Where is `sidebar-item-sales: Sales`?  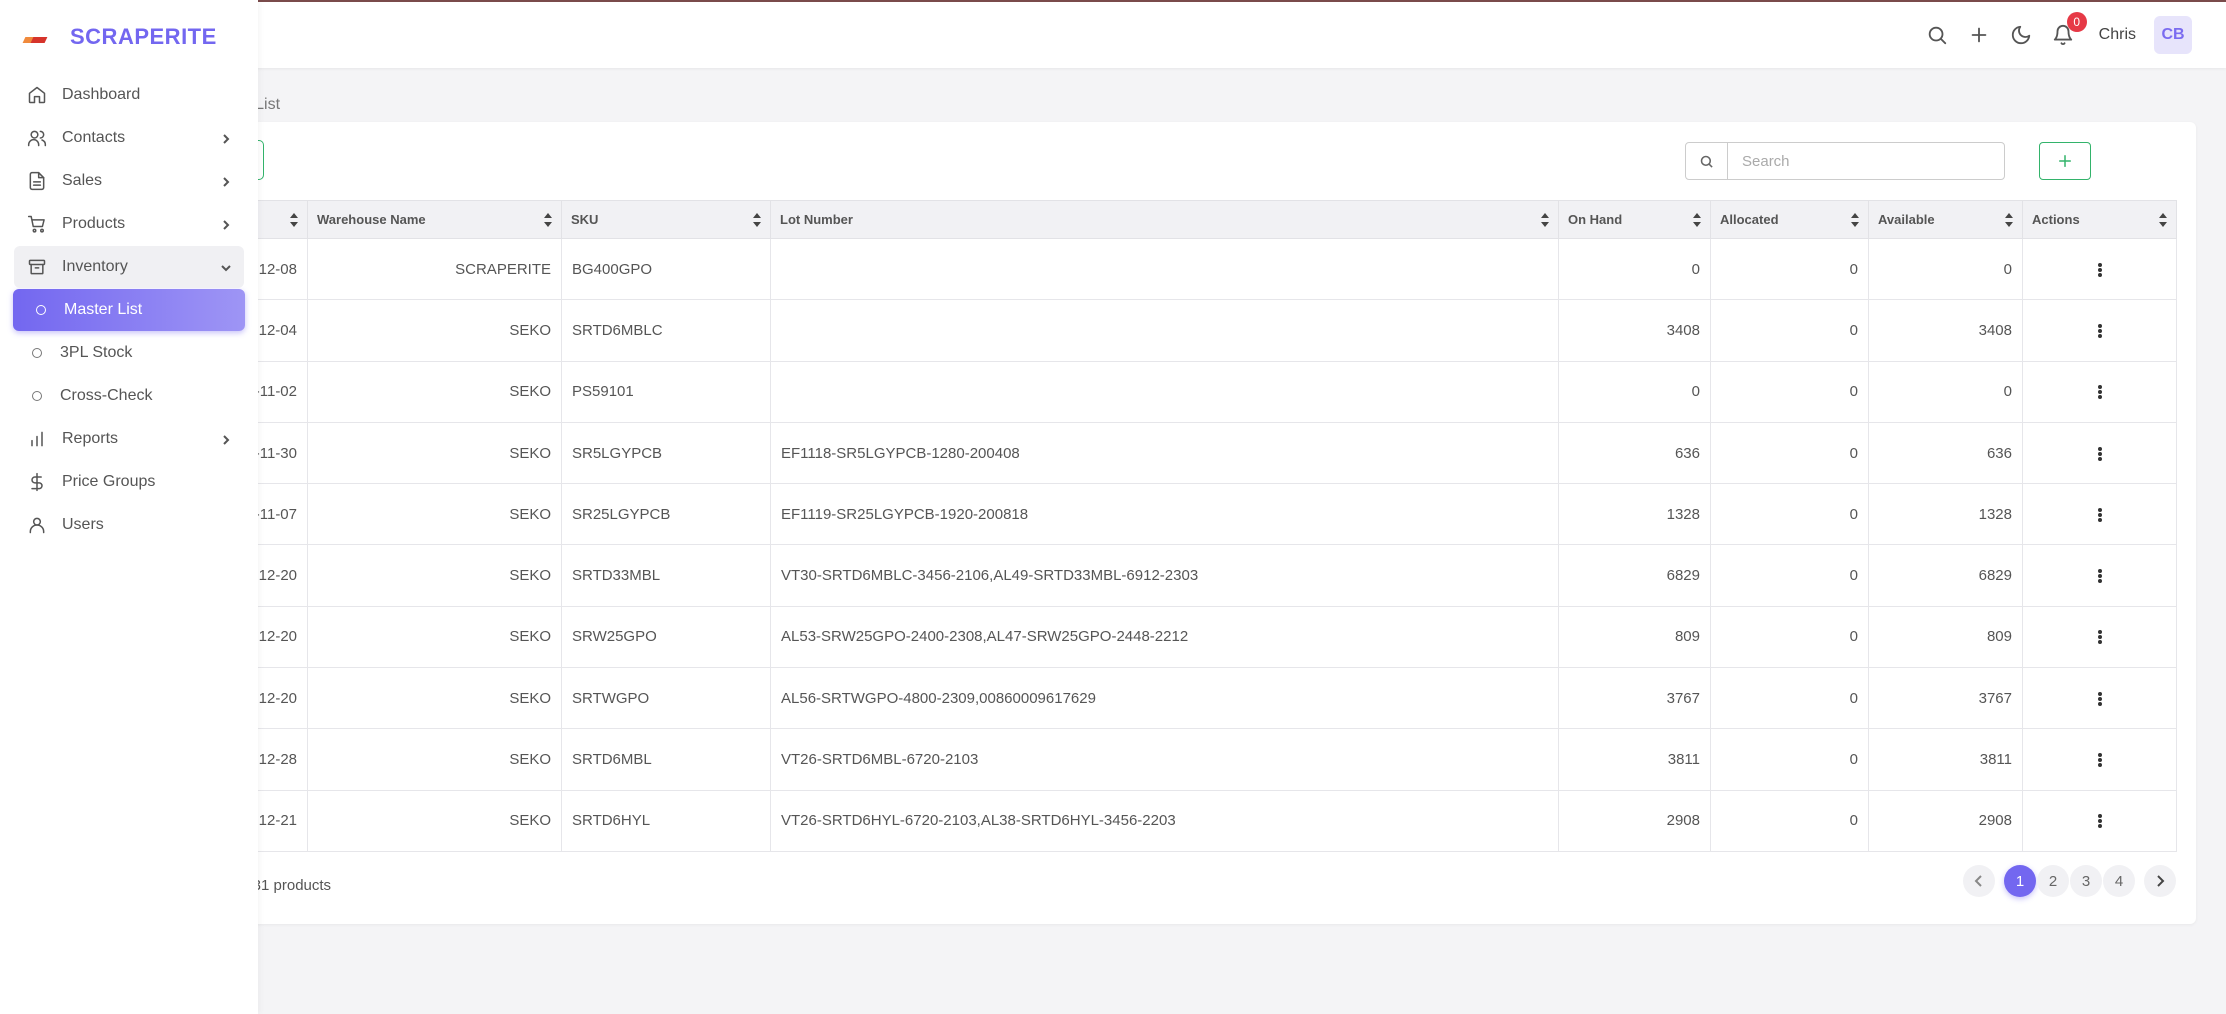
sidebar-item-sales: Sales is located at coordinates (129, 181).